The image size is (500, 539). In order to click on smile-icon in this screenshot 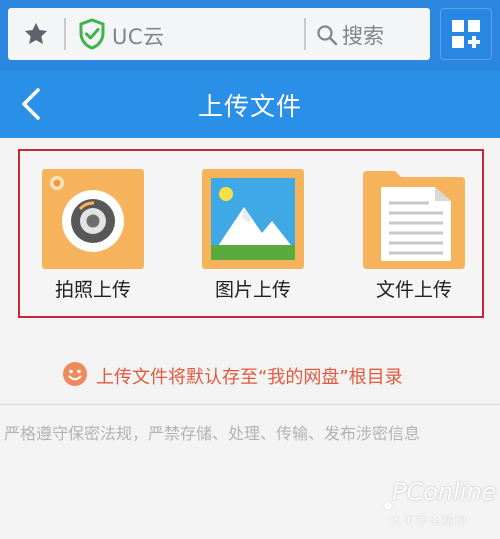, I will do `click(75, 374)`.